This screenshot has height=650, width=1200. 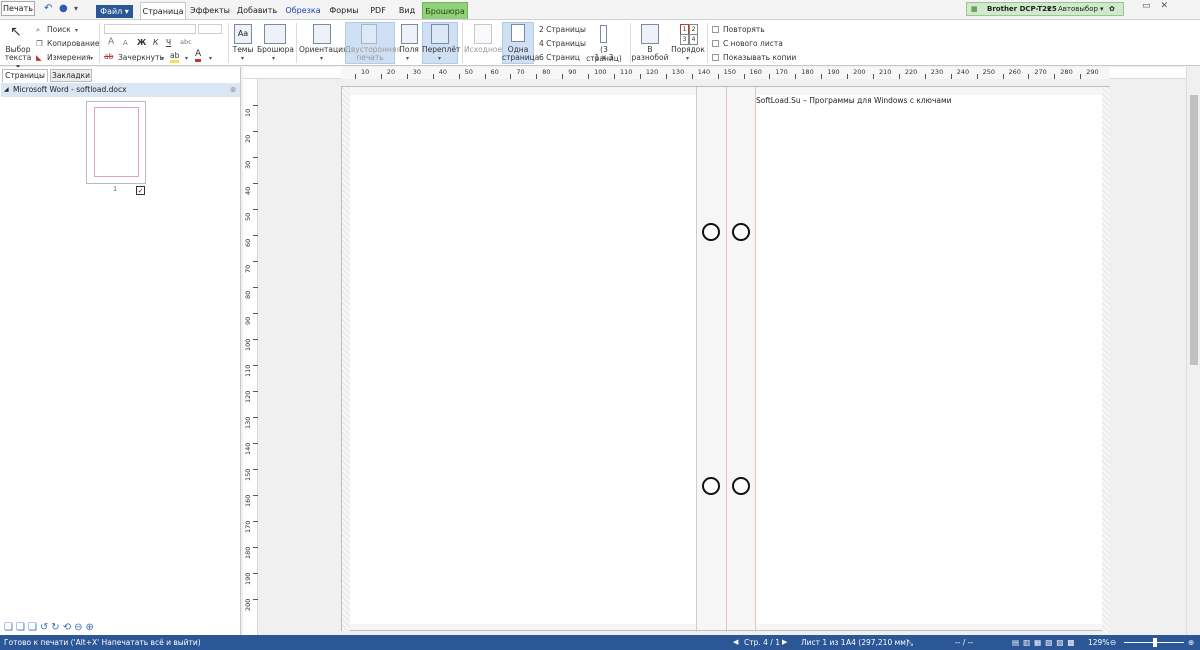 What do you see at coordinates (76, 9) in the screenshot?
I see `customize-icon: ▾` at bounding box center [76, 9].